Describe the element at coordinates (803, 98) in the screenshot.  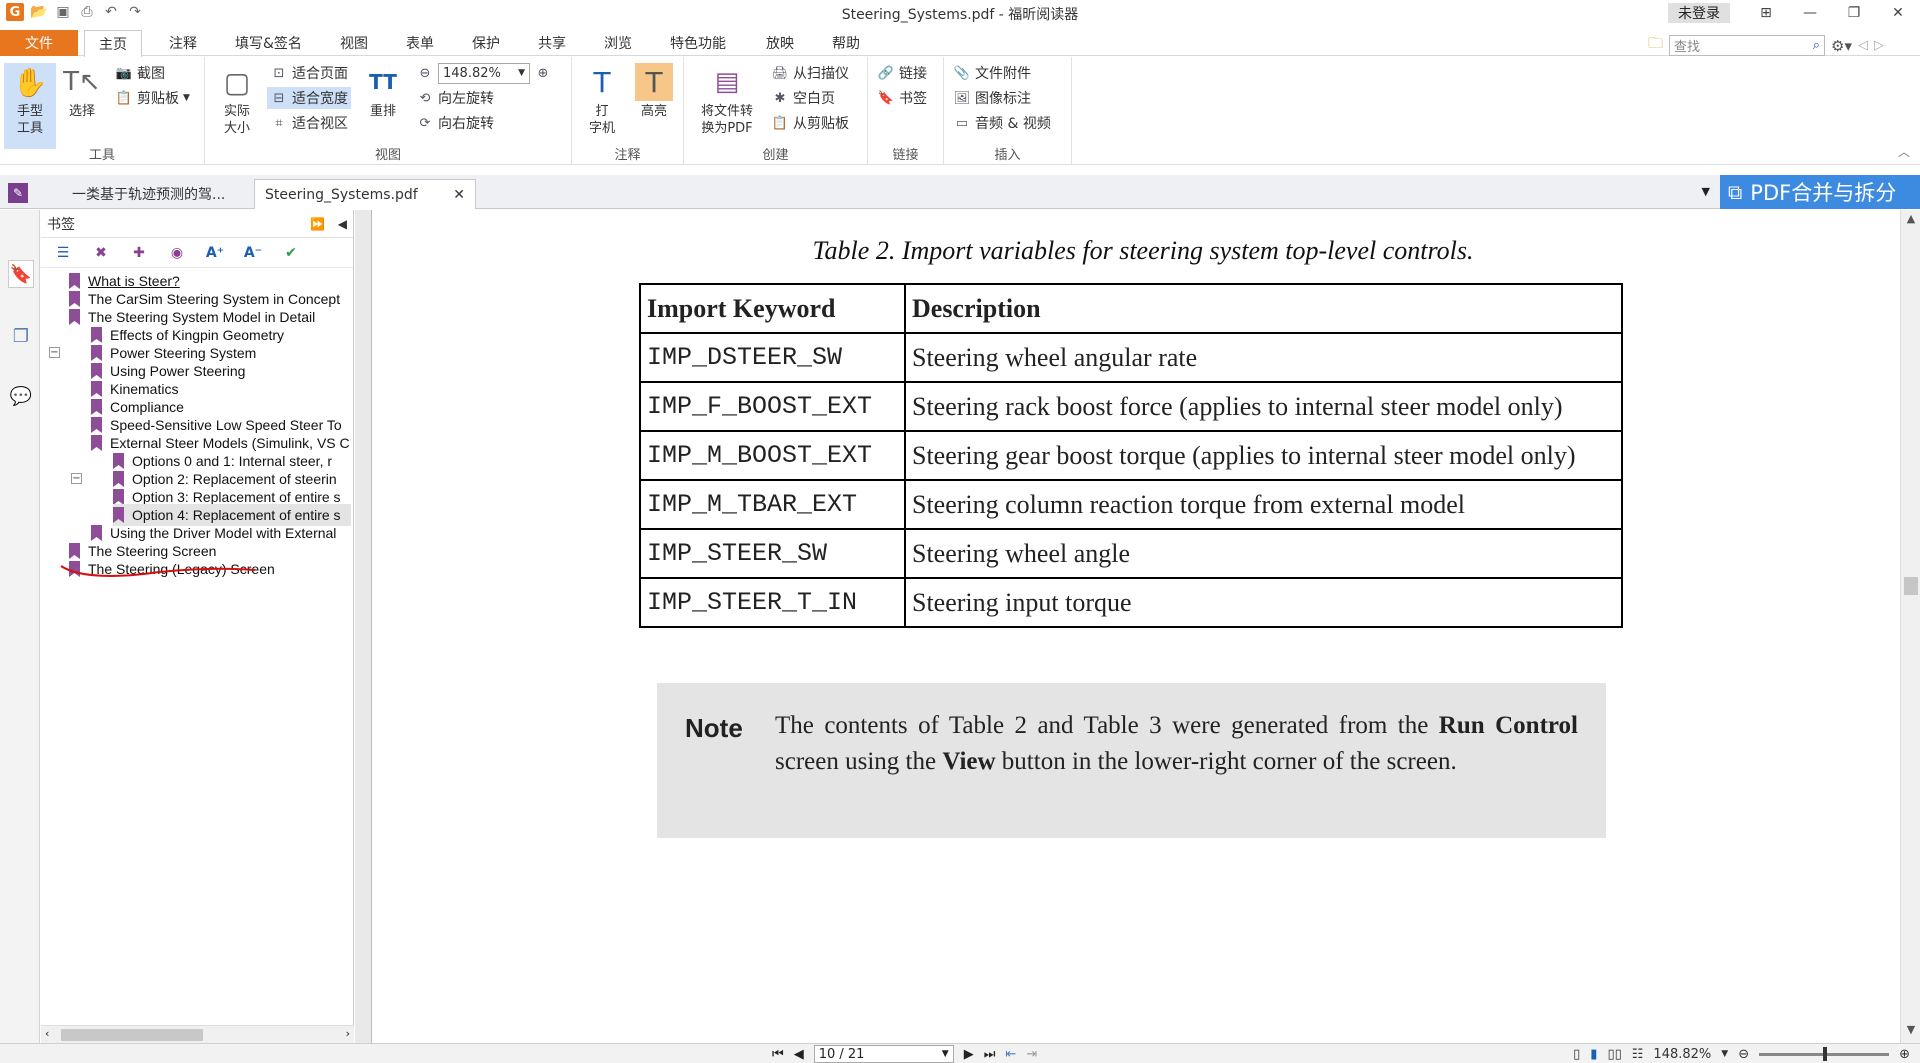
I see `blank-page-button: ✱ 空白页` at that location.